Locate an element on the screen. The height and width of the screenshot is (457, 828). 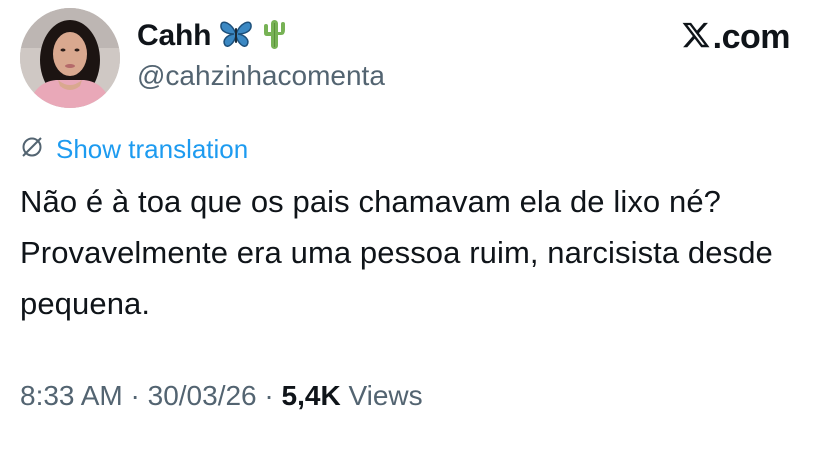
avatar is located at coordinates (70, 58).